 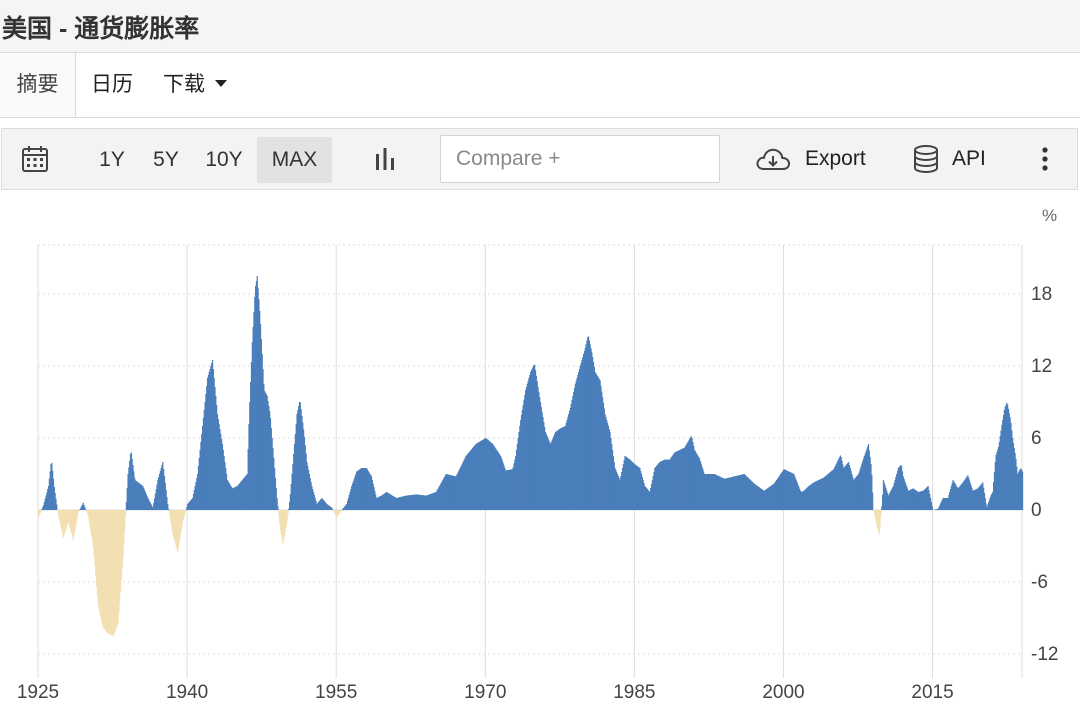 What do you see at coordinates (1041, 366) in the screenshot?
I see `y-tick-label: 12` at bounding box center [1041, 366].